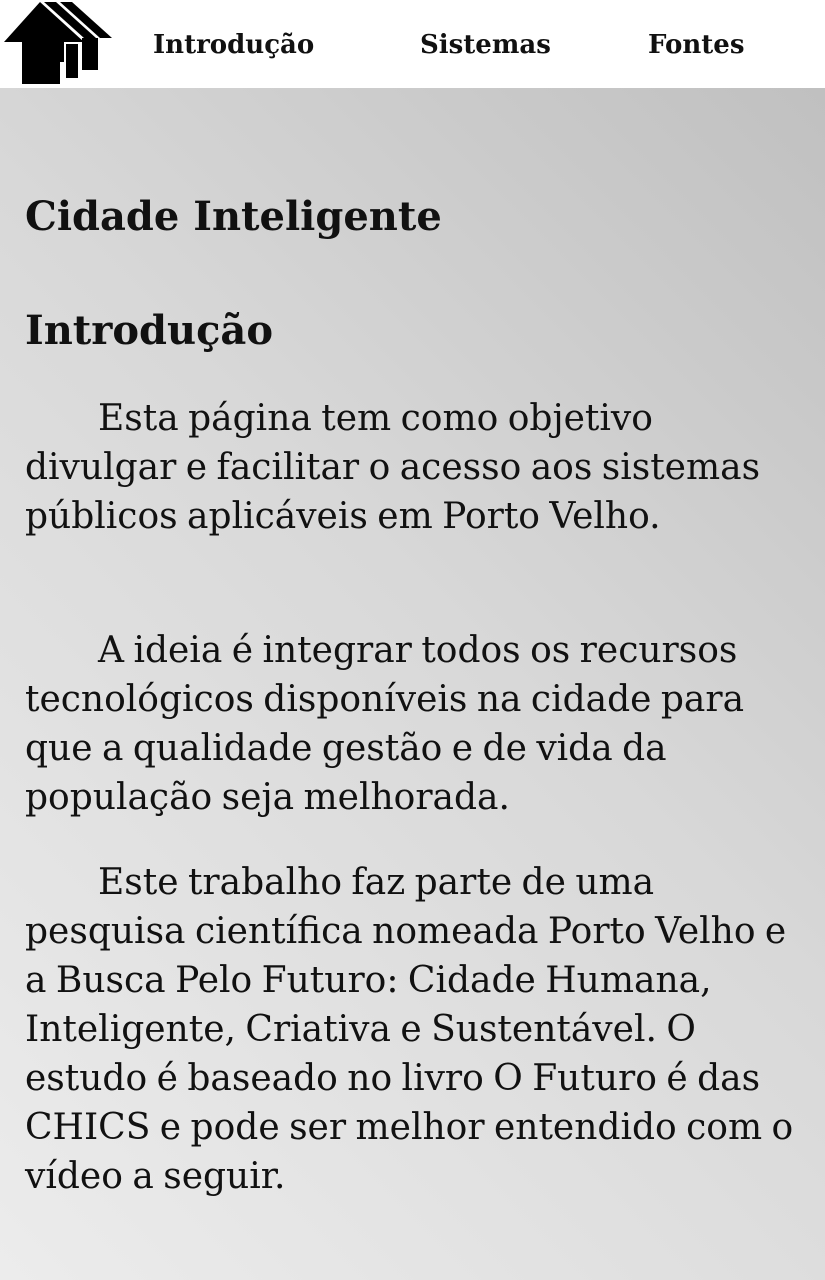  I want to click on top-navigation-bar: Introdução Sistemas Fontes, so click(412, 44).